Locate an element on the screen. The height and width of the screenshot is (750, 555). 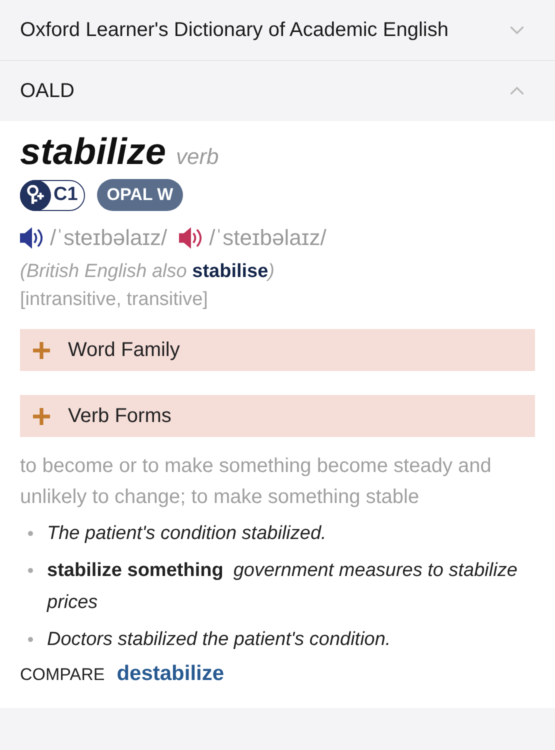
section-header: Verb Forms is located at coordinates (277, 416).